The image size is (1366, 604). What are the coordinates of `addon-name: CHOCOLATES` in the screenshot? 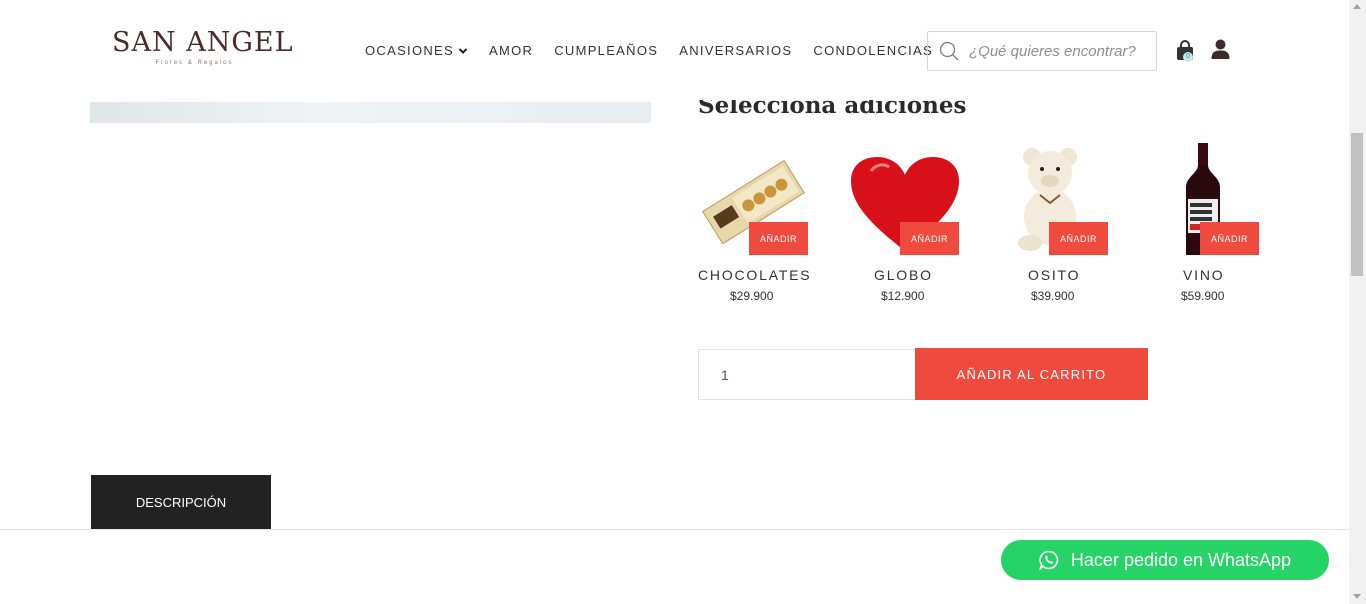 It's located at (755, 275).